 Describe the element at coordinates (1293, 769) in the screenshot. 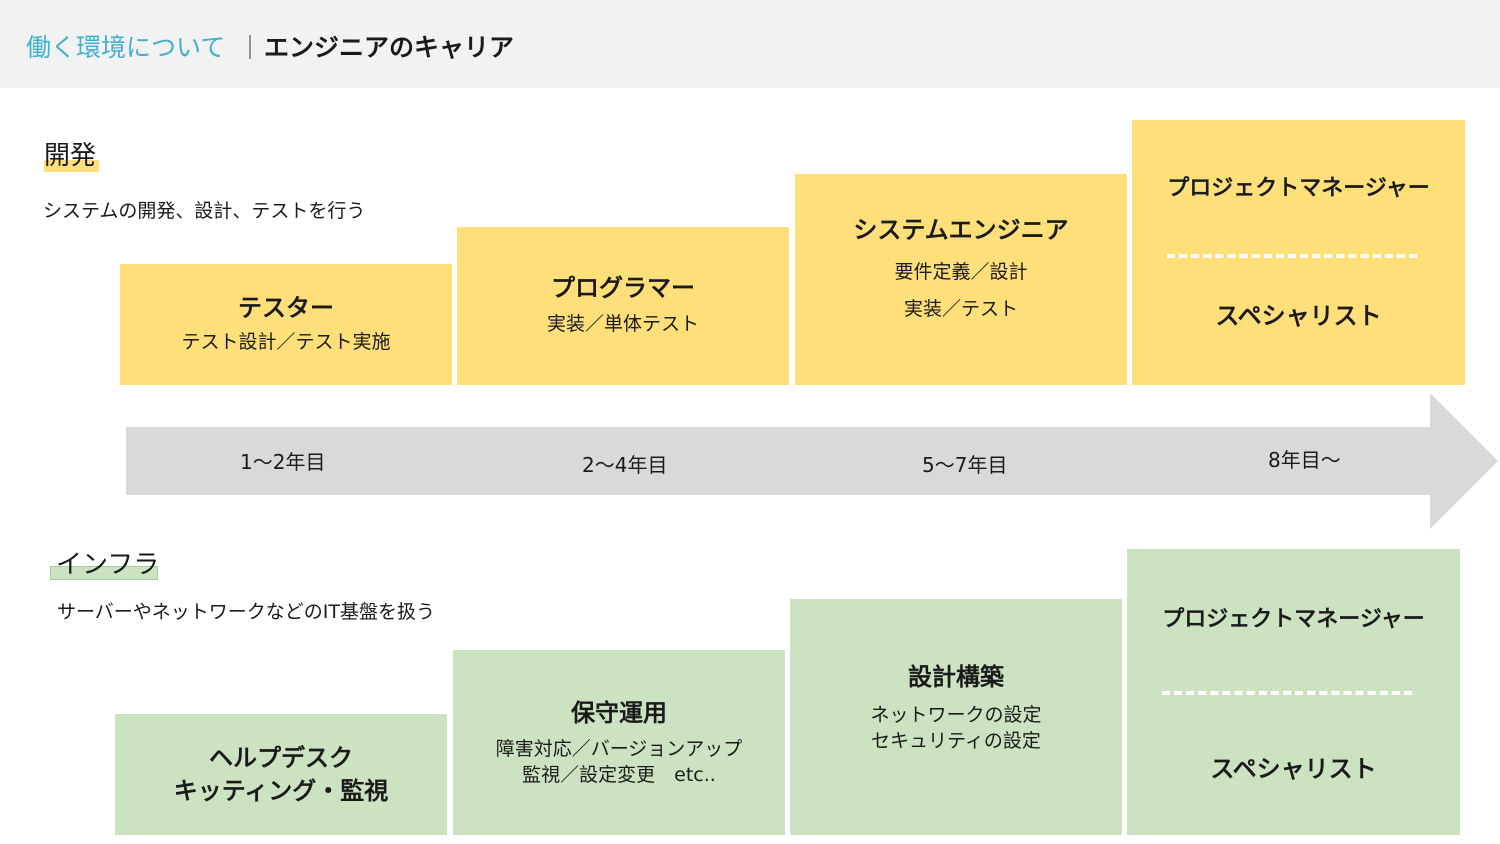

I see `stage-title-specialist: スペシャリスト` at that location.